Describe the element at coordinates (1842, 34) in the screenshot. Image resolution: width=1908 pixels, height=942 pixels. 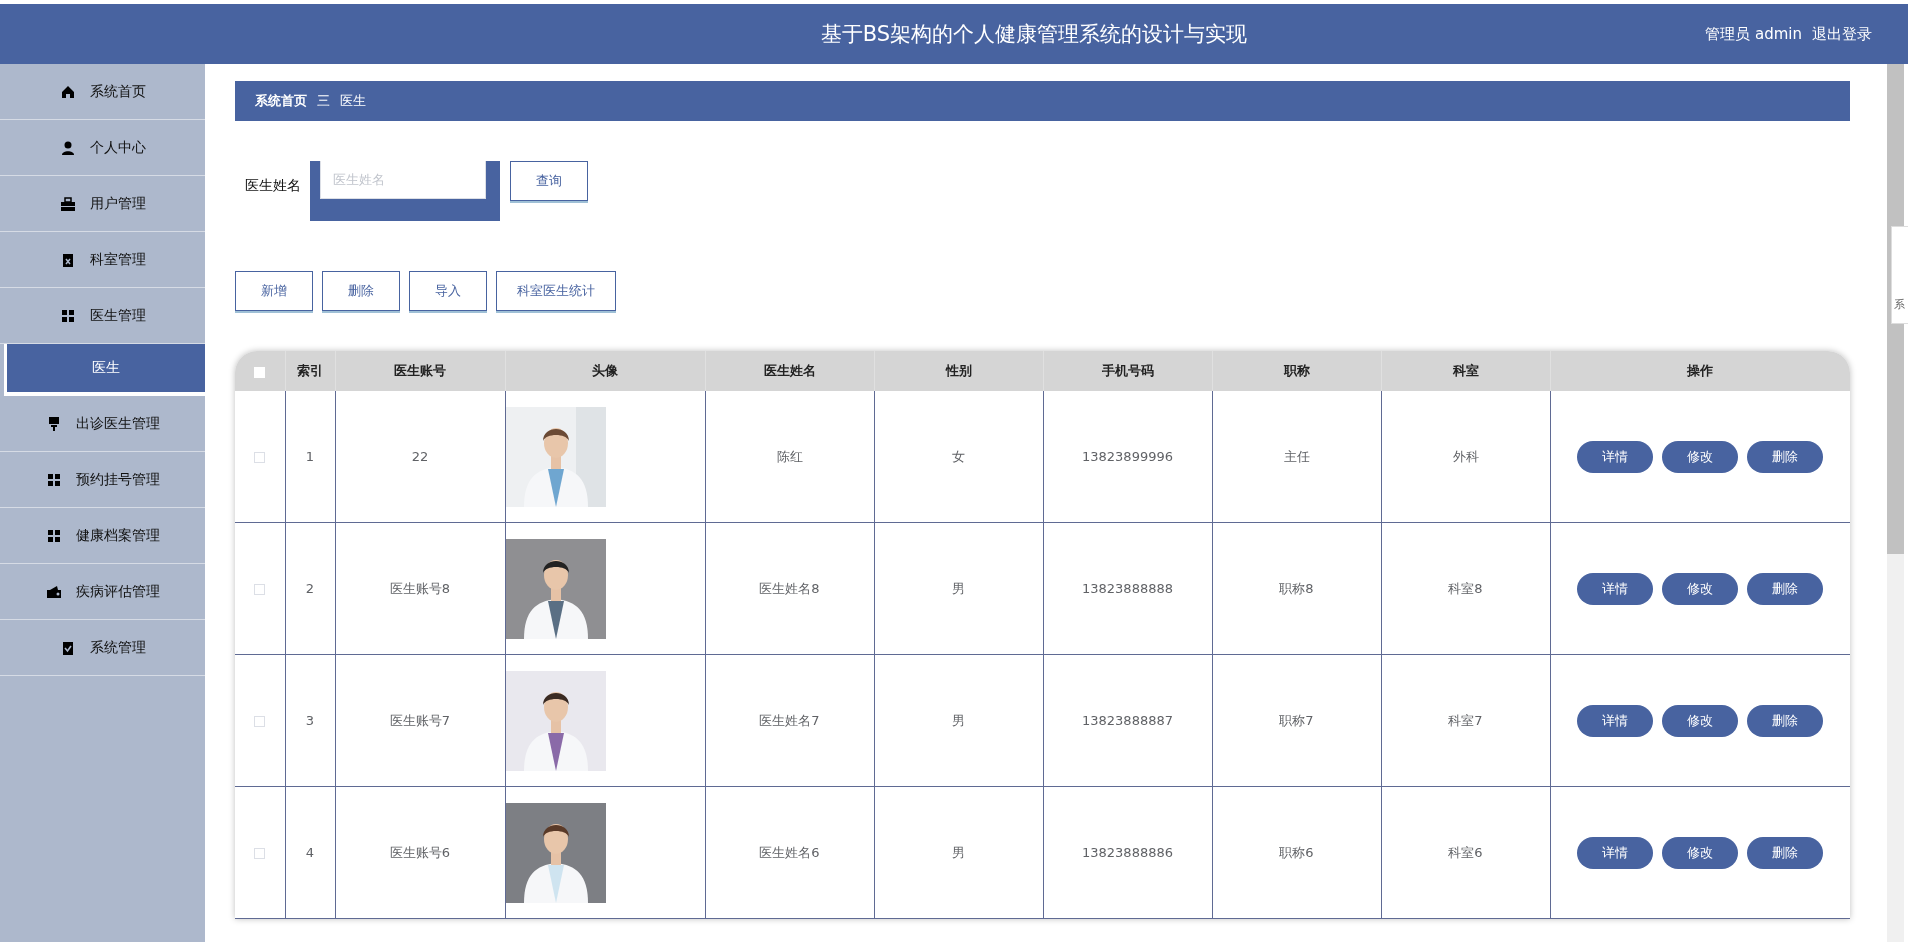
I see `logout-link: 退出登录` at that location.